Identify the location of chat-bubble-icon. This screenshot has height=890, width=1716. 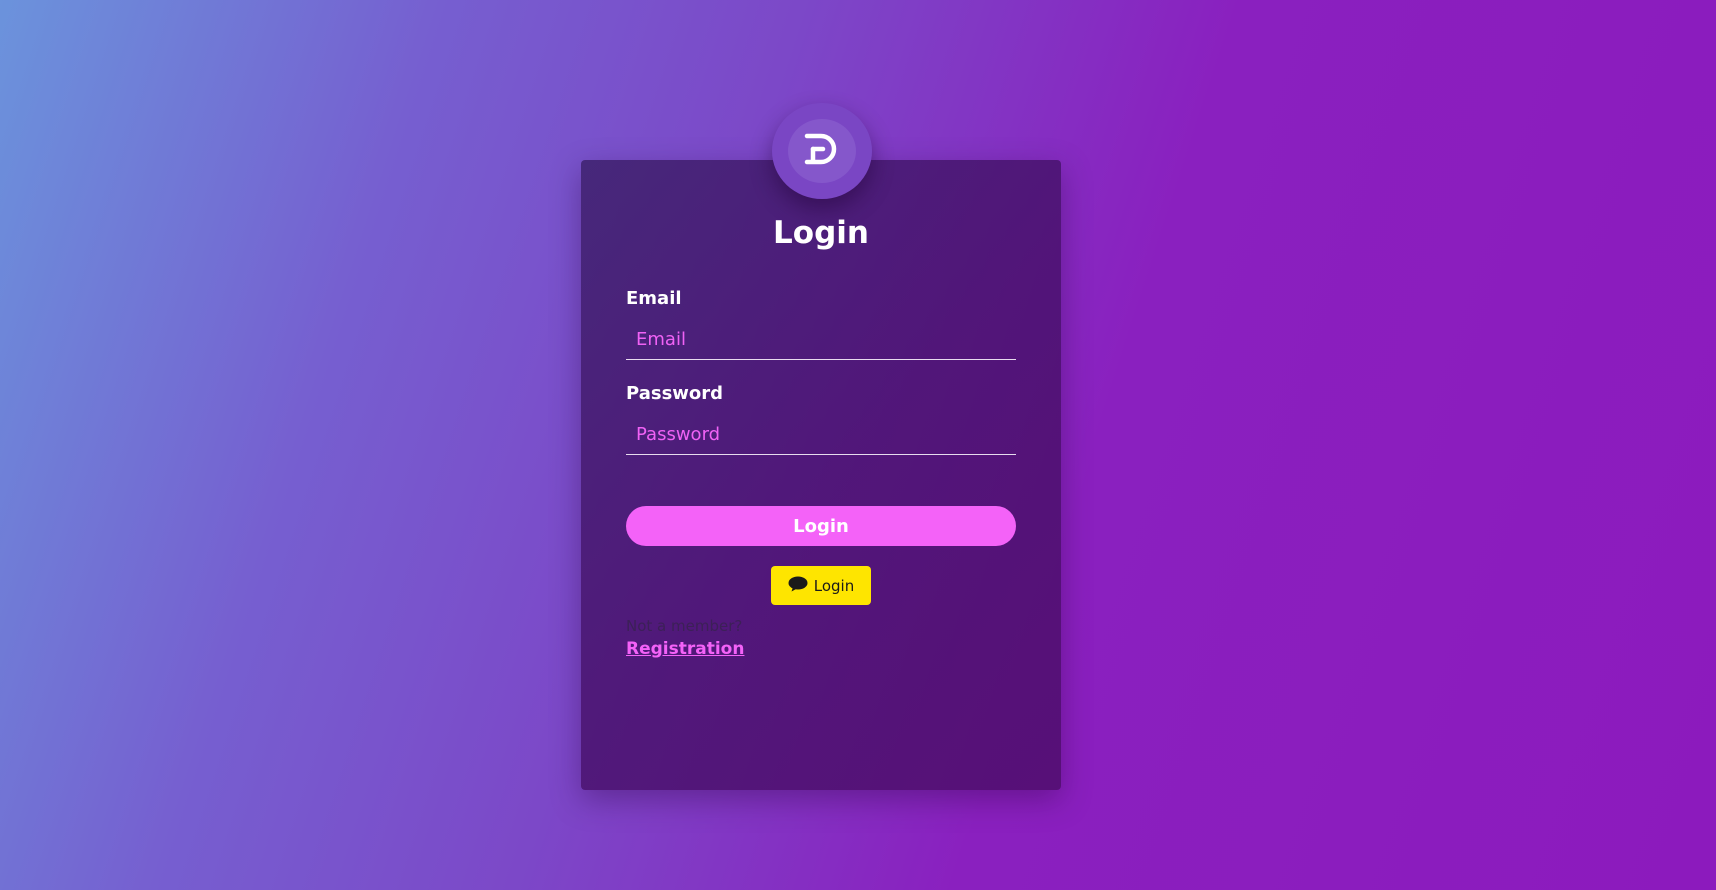
(798, 586).